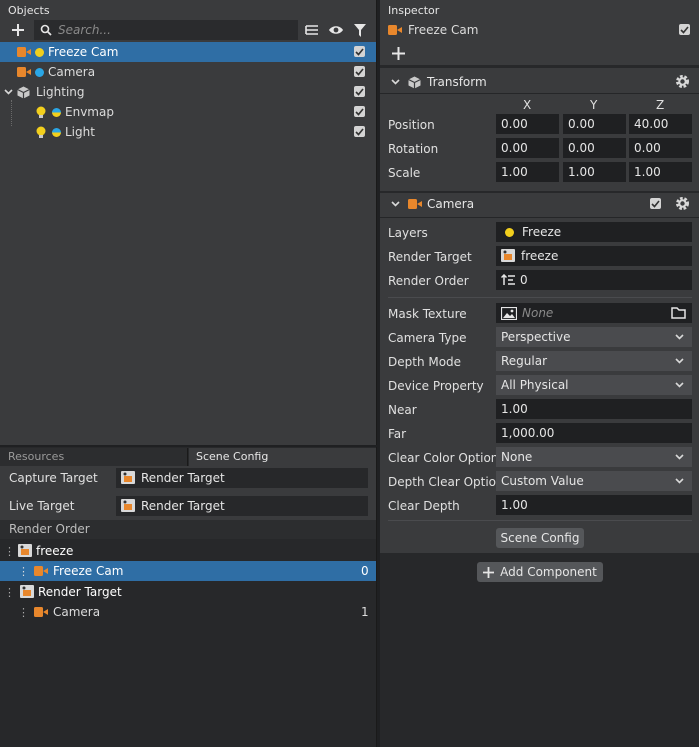  I want to click on tree-item-lighting: Lighting, so click(188, 92).